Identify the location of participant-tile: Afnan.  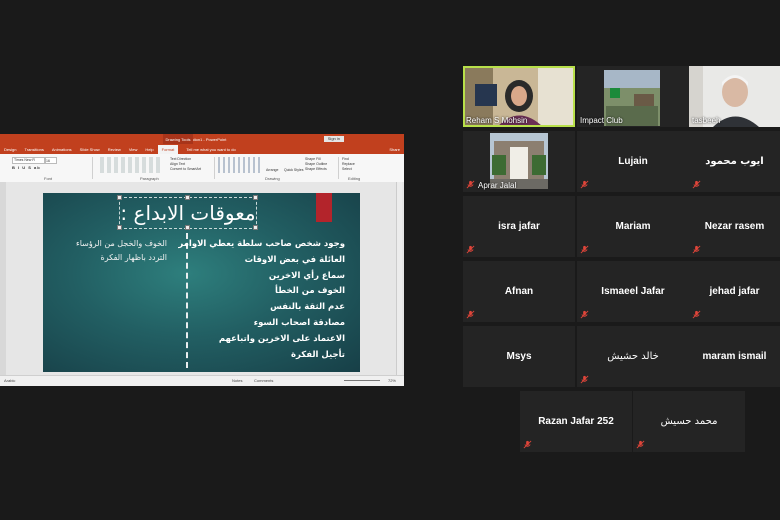
(519, 291).